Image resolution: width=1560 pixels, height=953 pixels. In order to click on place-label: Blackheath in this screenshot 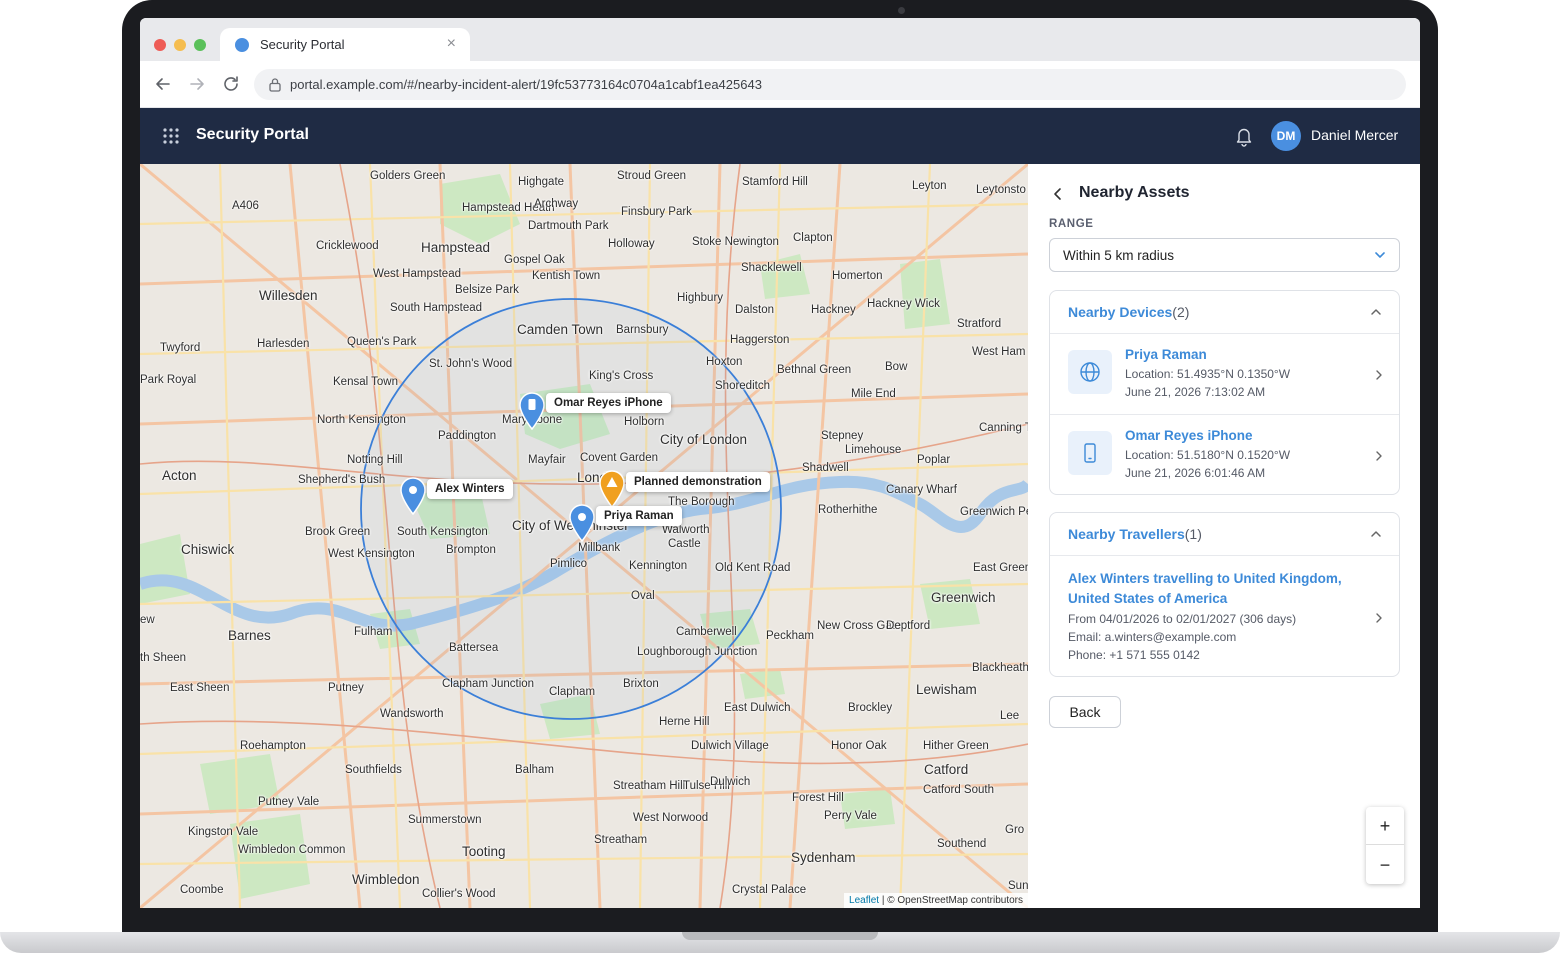, I will do `click(1000, 668)`.